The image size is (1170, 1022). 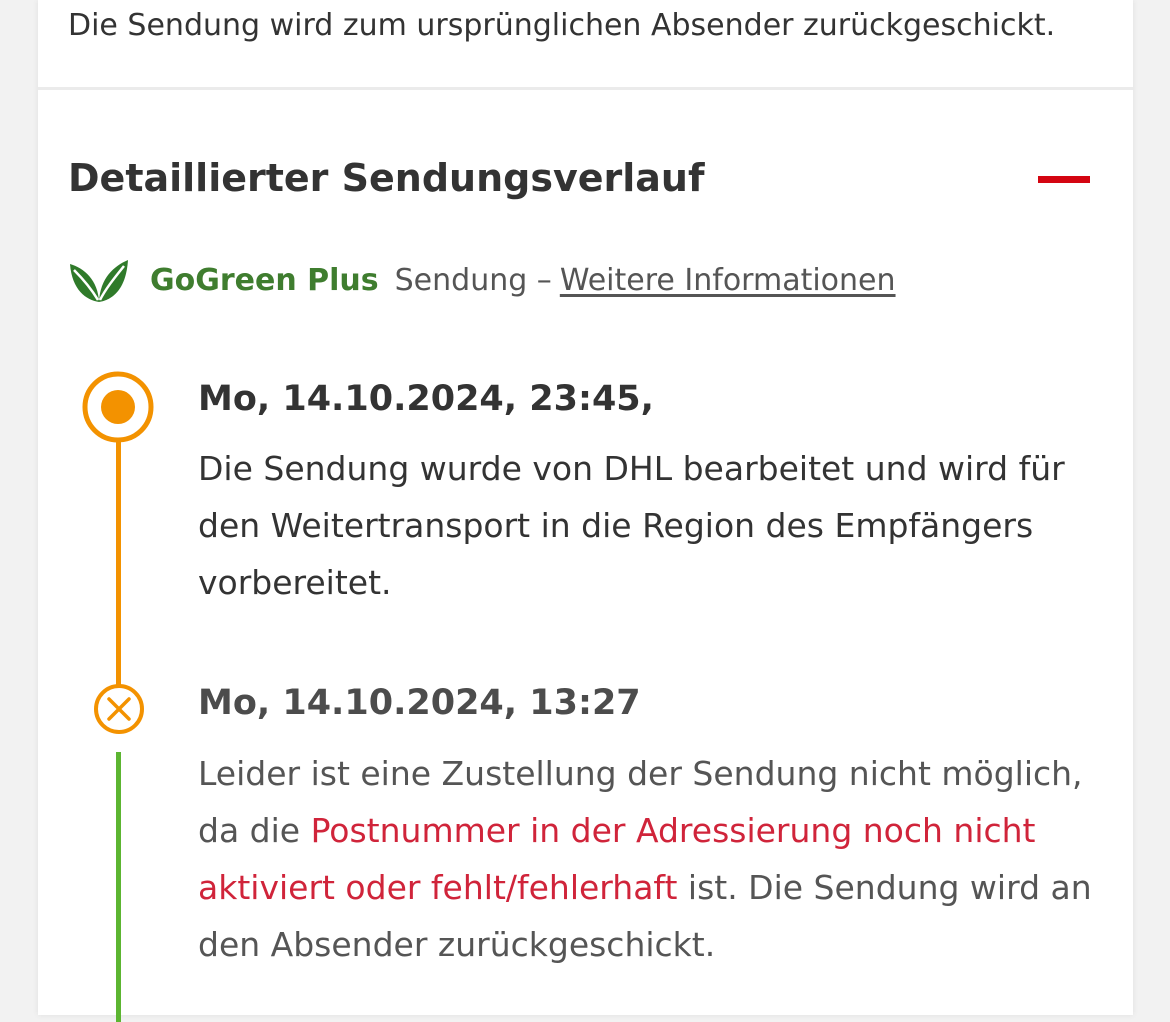 I want to click on event-date: Mo, 14.10.2024, 13:27, so click(x=419, y=703).